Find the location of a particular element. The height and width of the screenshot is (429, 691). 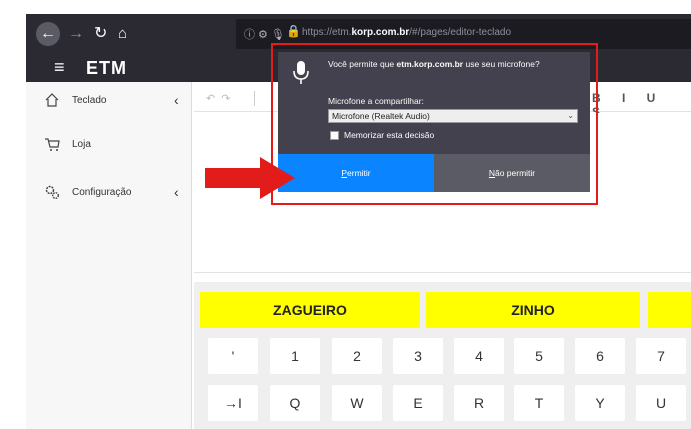

sidebar-item-configuracao: Configuração ‹ is located at coordinates (109, 194).